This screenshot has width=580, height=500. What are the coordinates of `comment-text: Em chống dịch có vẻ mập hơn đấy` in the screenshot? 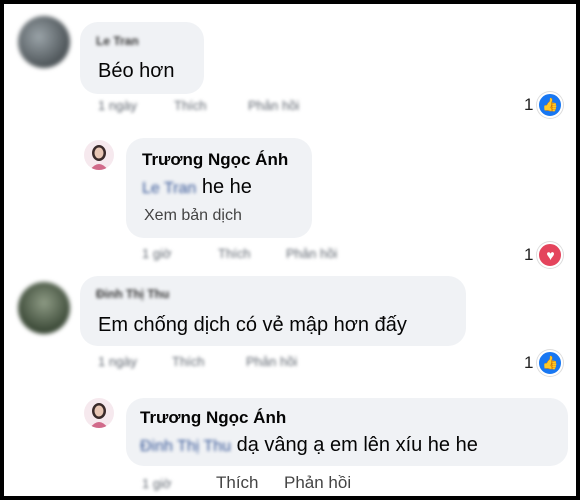 It's located at (252, 325).